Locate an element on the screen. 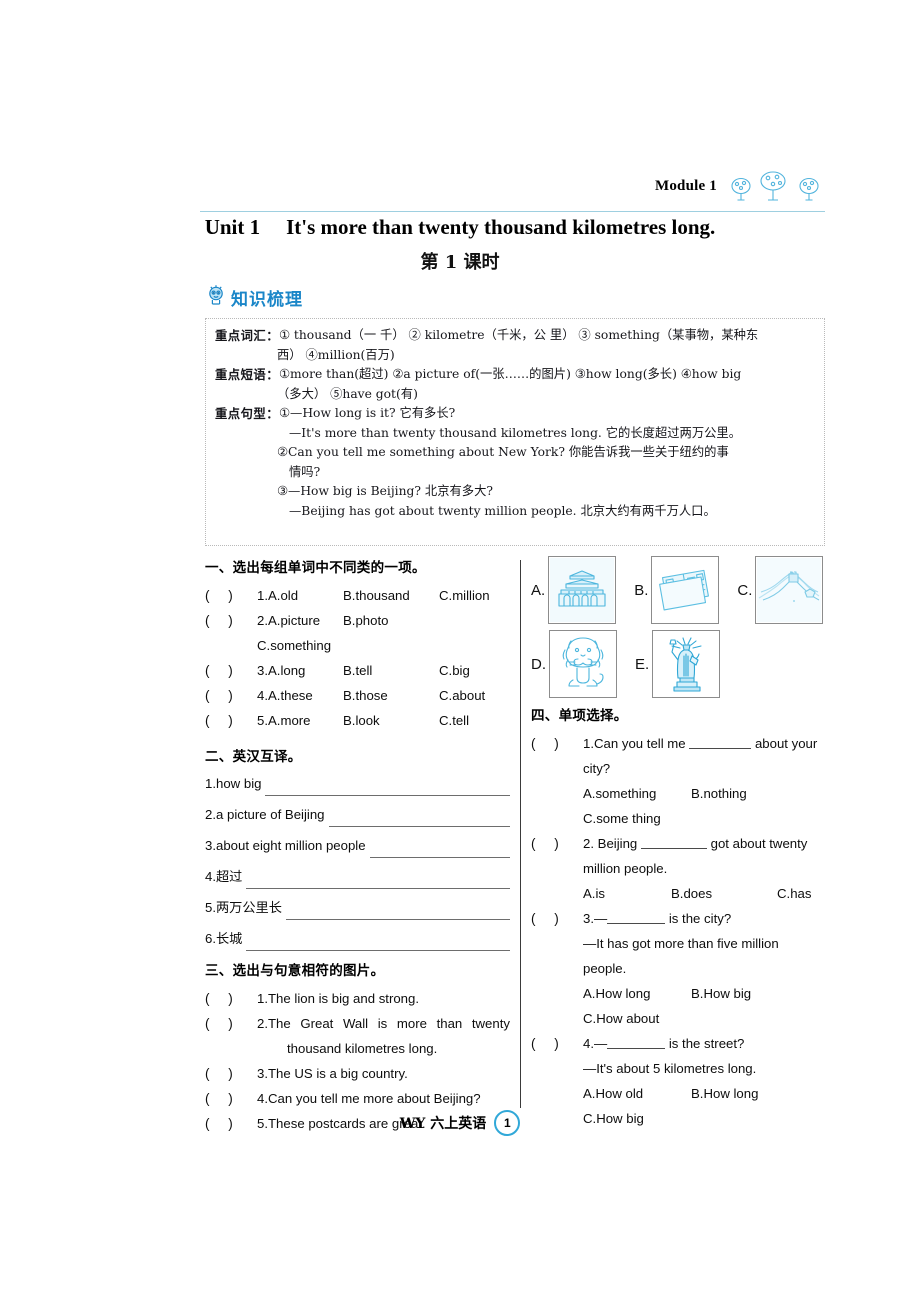 The height and width of the screenshot is (1302, 920). mcq-stem-text: 4.— is the street? is located at coordinates (707, 1043).